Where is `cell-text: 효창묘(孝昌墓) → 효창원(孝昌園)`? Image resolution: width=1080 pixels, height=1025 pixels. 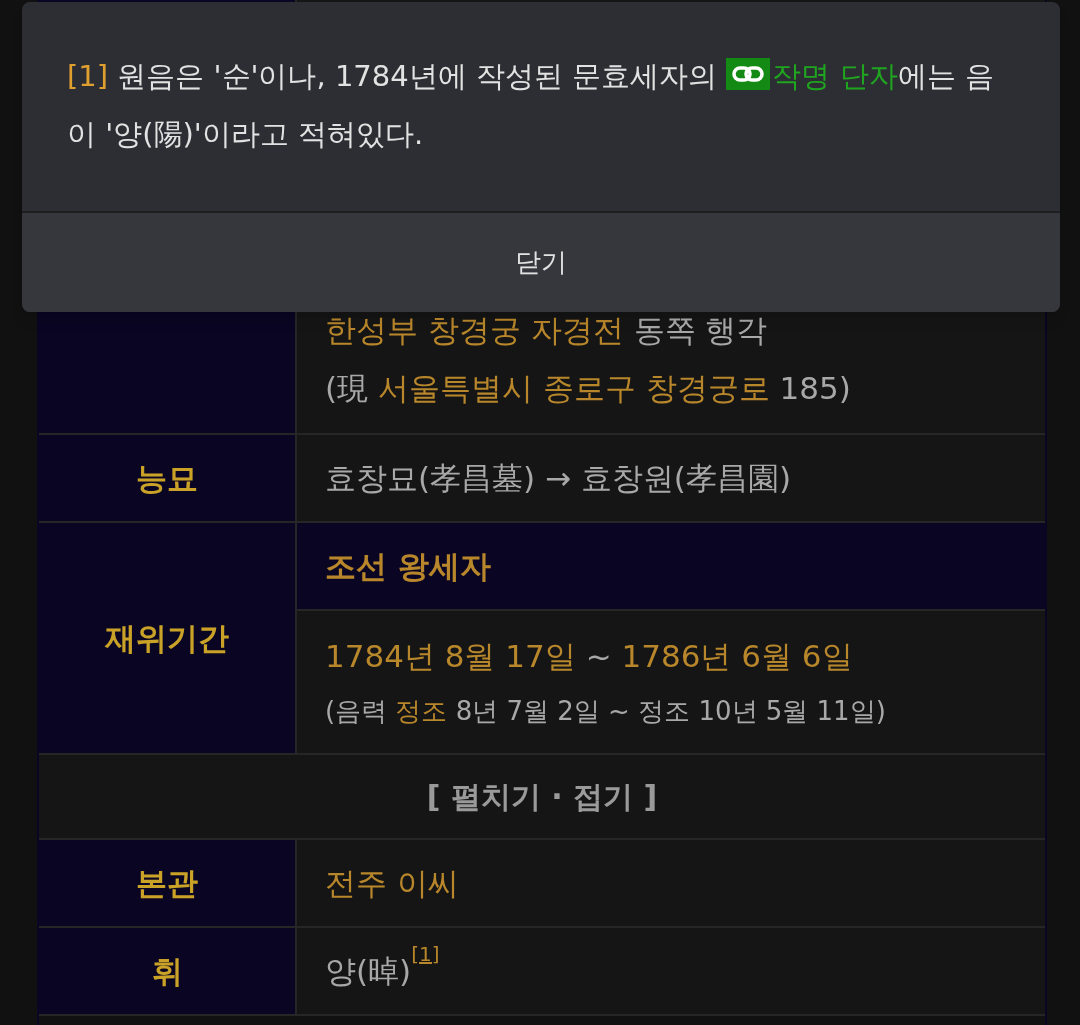 cell-text: 효창묘(孝昌墓) → 효창원(孝昌園) is located at coordinates (558, 478).